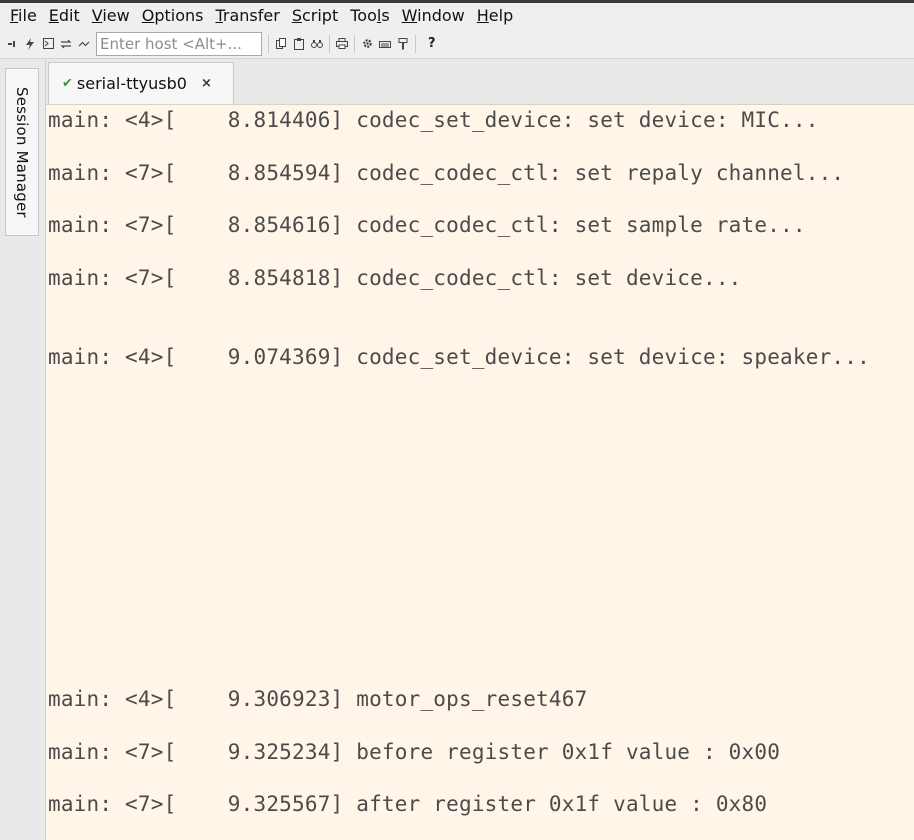  I want to click on connected-check-icon: ✔, so click(67, 83).